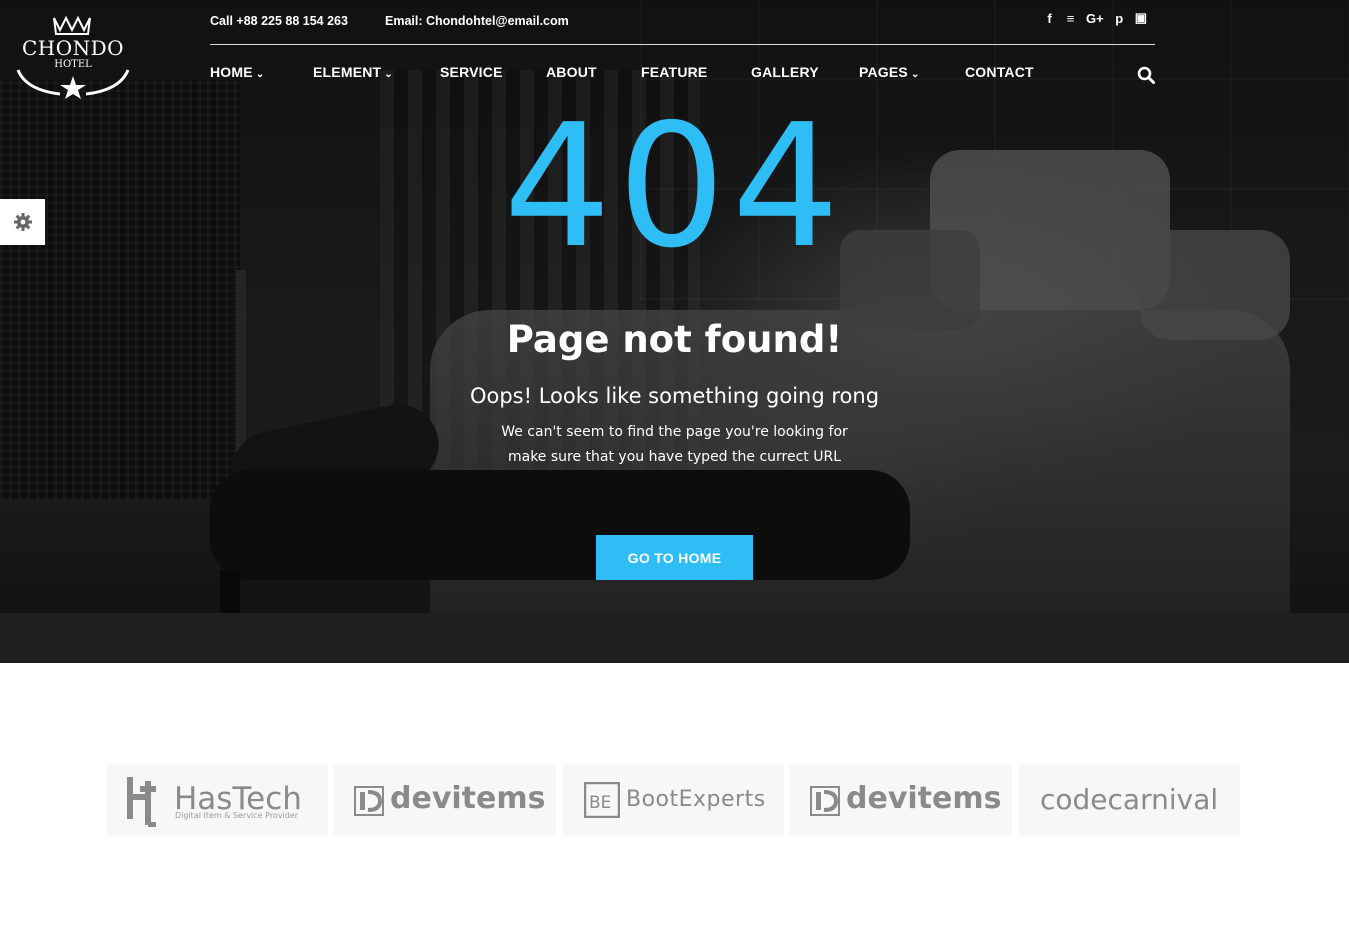 The height and width of the screenshot is (935, 1349). Describe the element at coordinates (1119, 18) in the screenshot. I see `pinterest-icon: p` at that location.